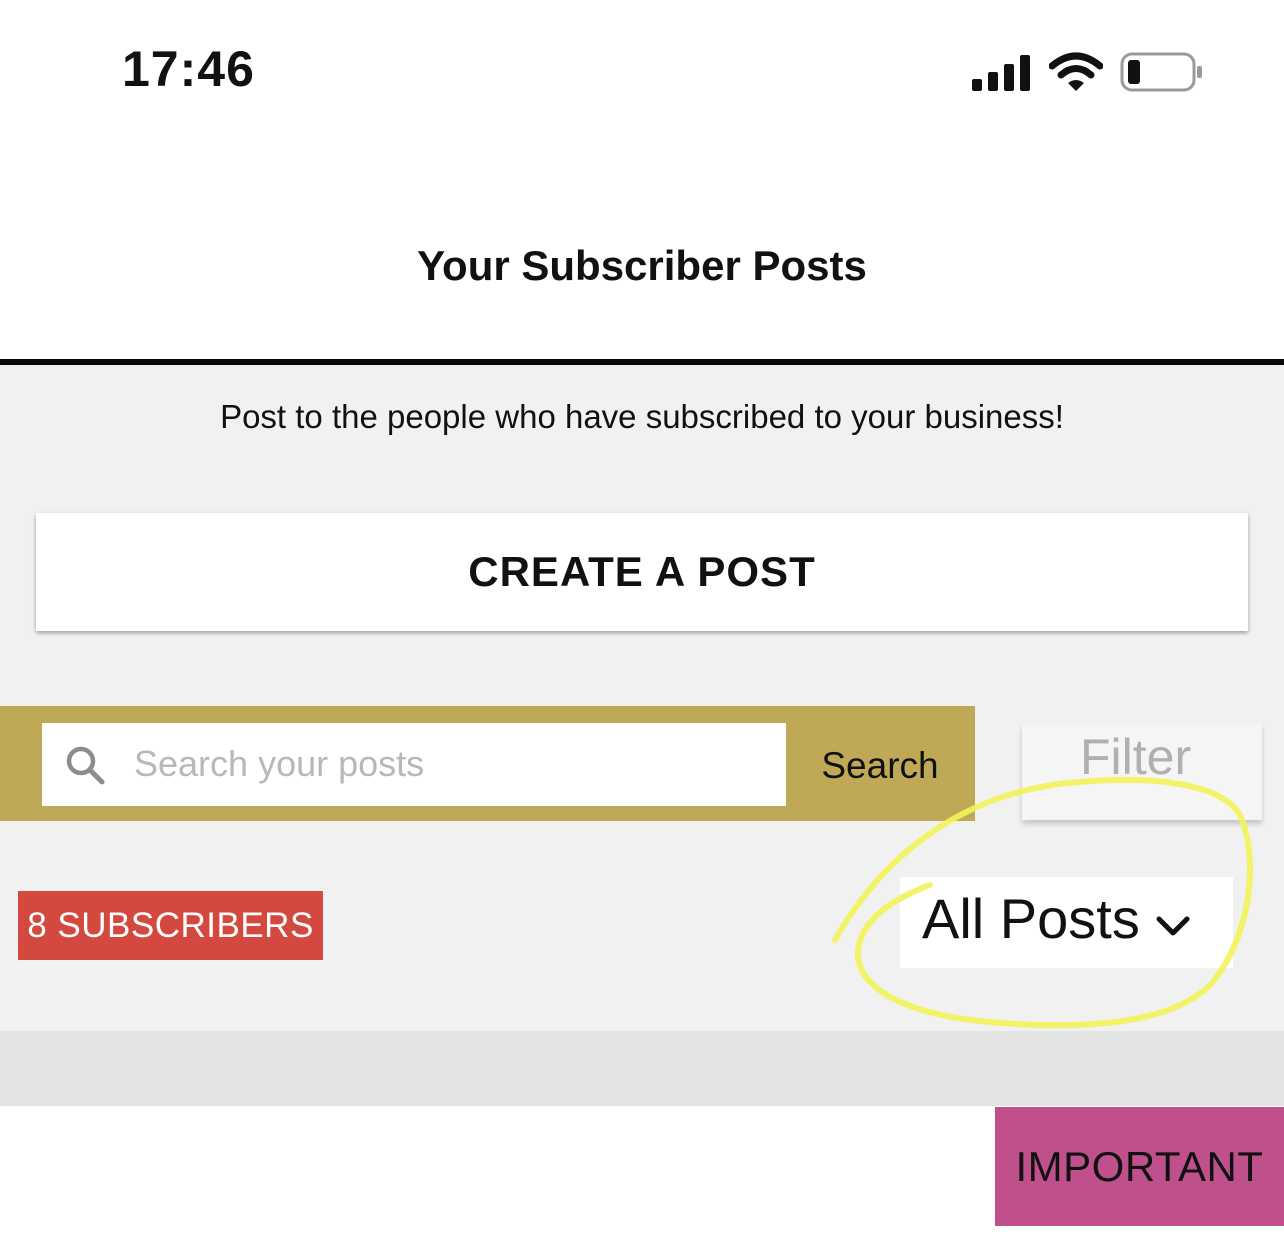 Image resolution: width=1284 pixels, height=1260 pixels. What do you see at coordinates (1031, 918) in the screenshot?
I see `posts-filter-selected: All Posts` at bounding box center [1031, 918].